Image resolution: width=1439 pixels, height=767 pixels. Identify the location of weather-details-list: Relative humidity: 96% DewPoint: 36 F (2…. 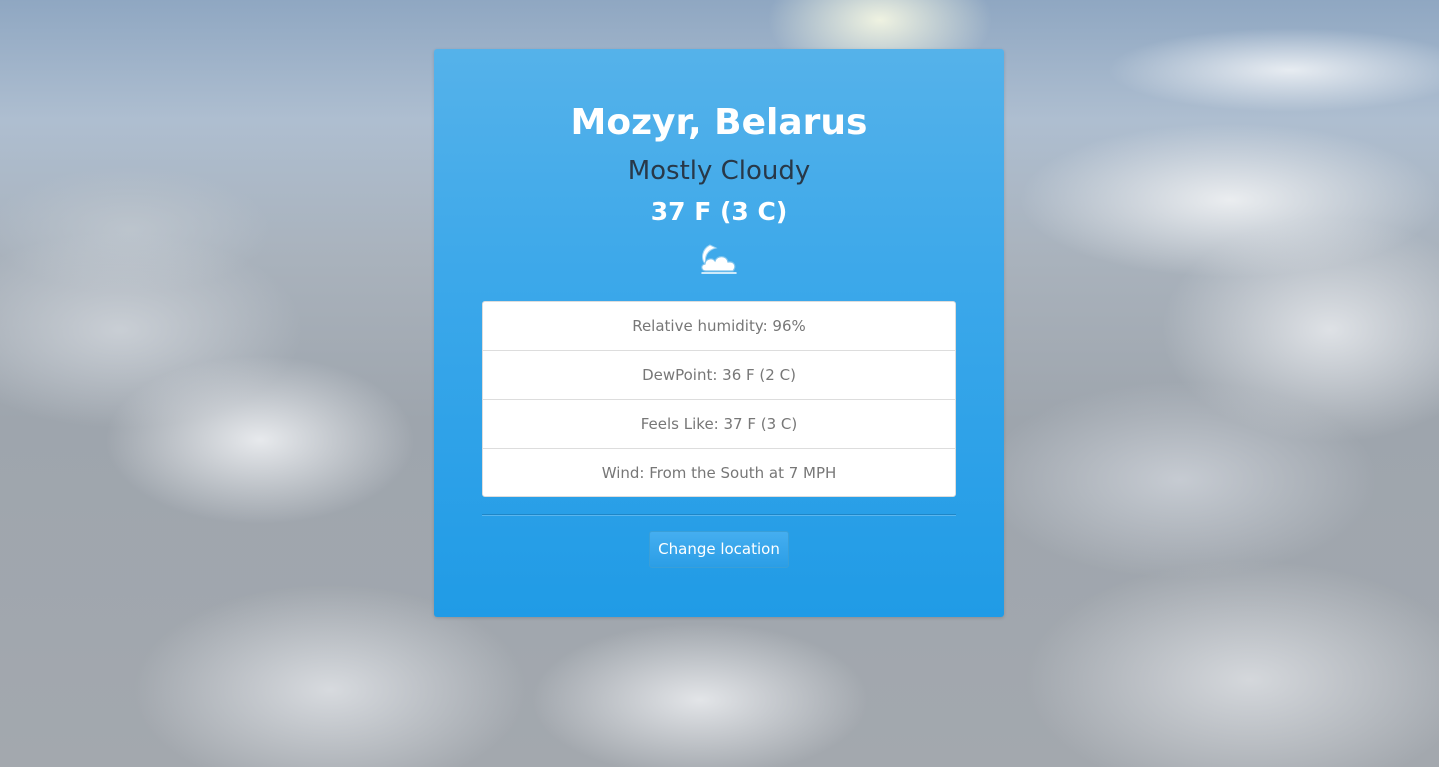
(719, 399).